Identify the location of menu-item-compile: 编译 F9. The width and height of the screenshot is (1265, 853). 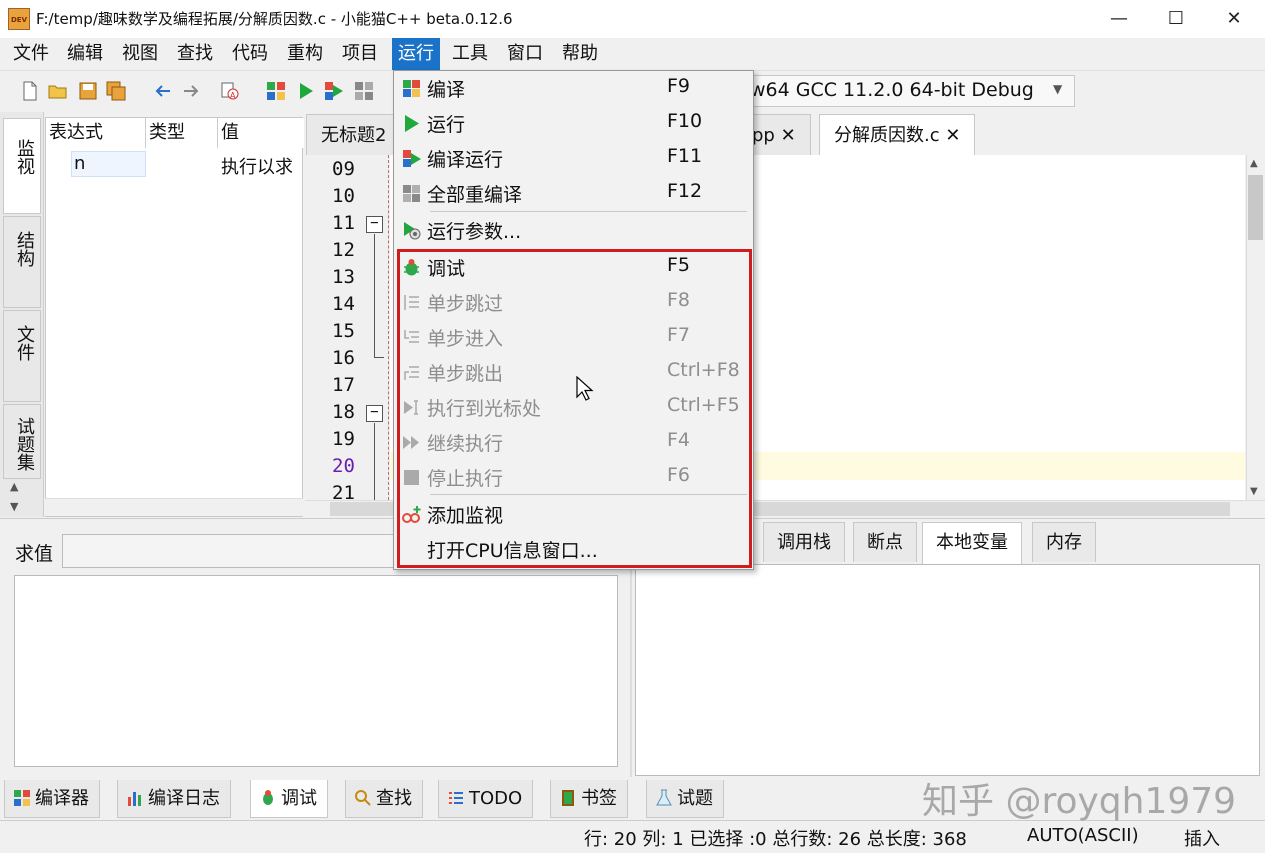
(573, 88).